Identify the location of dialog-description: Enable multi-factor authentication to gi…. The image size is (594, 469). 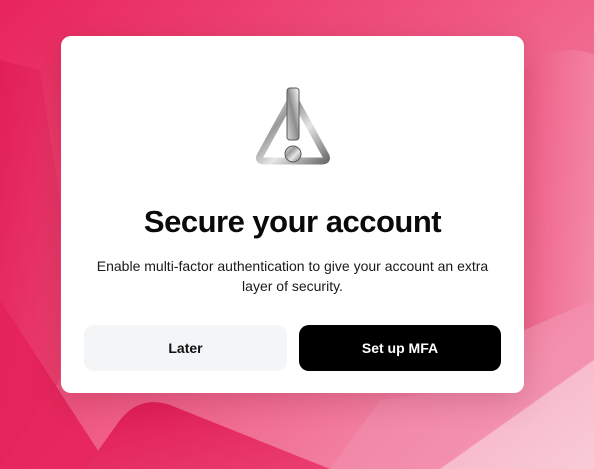
(292, 276).